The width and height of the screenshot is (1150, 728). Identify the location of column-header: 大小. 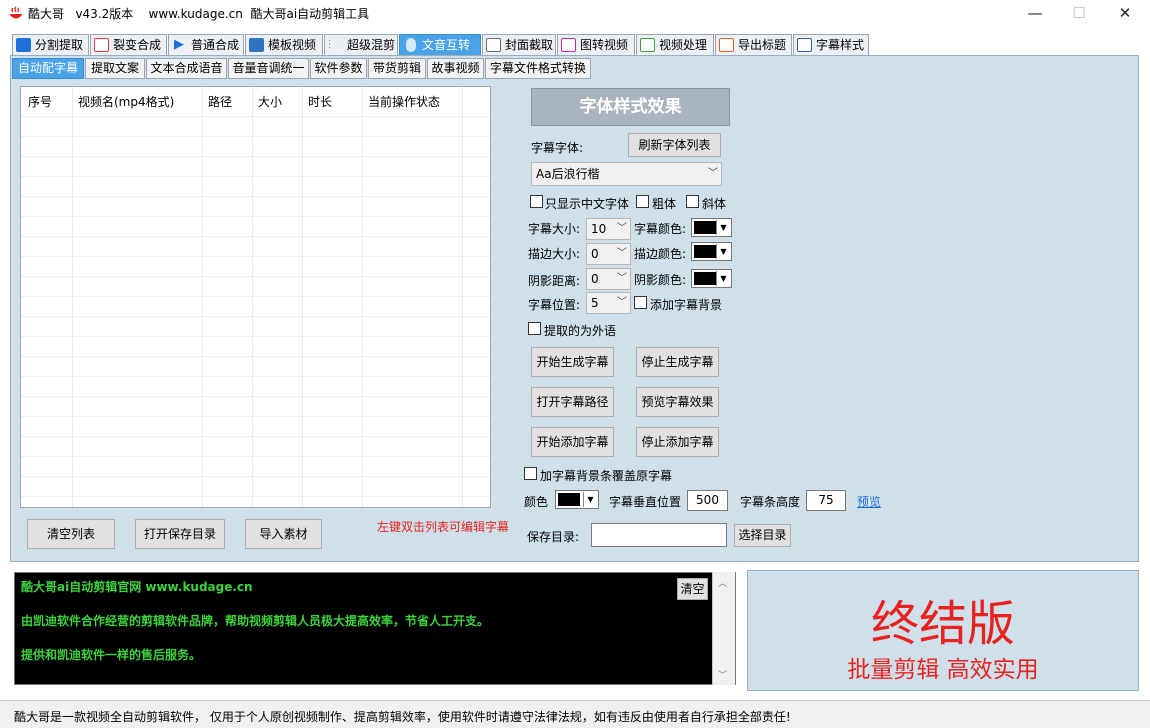
(270, 101).